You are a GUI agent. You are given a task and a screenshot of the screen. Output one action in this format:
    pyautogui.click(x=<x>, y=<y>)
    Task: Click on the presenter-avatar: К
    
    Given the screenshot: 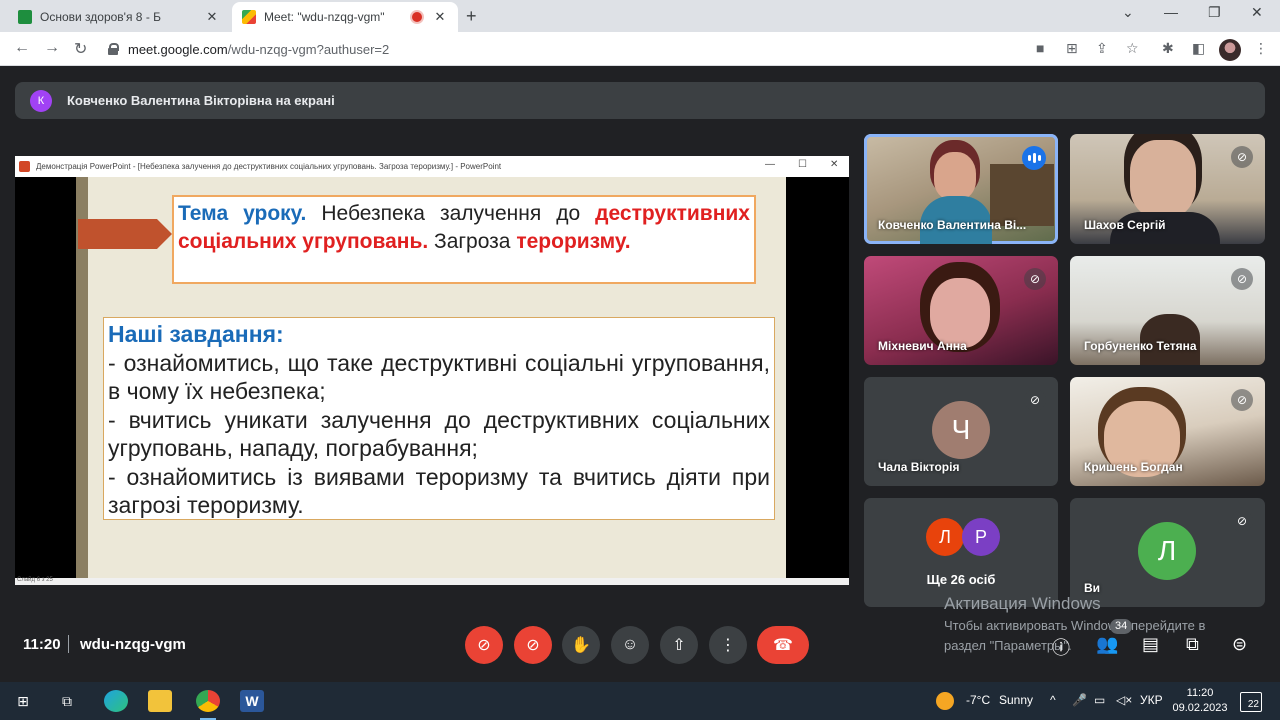 What is the action you would take?
    pyautogui.click(x=41, y=100)
    